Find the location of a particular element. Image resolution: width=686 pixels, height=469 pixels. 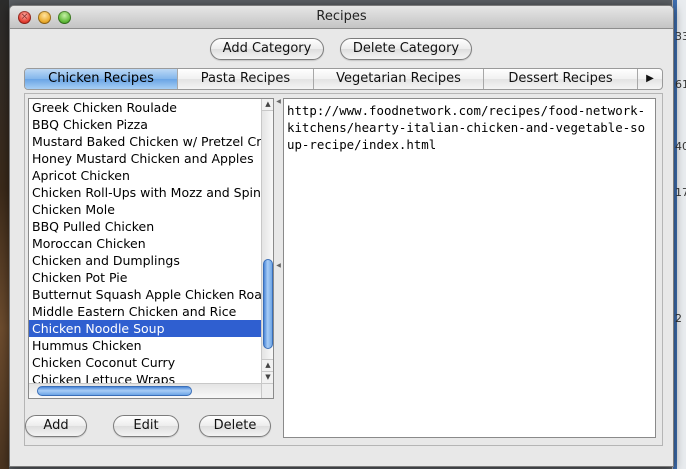

list-item: Moroccan Chicken is located at coordinates (145, 243).